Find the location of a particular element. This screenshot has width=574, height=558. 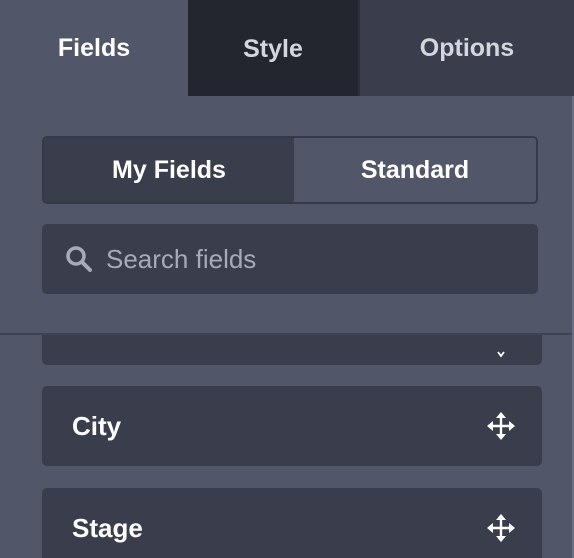

standard-button: Standard is located at coordinates (415, 170).